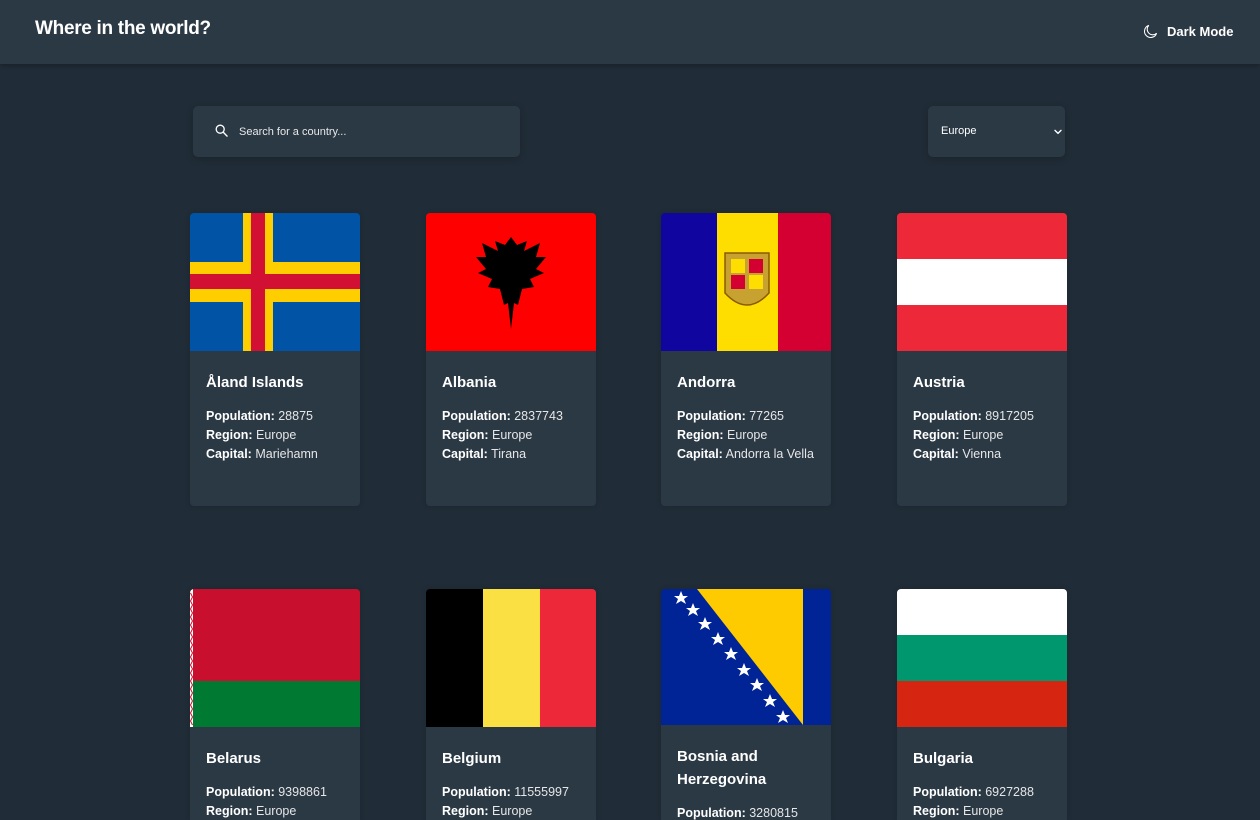  Describe the element at coordinates (766, 416) in the screenshot. I see `population-value: 77265` at that location.